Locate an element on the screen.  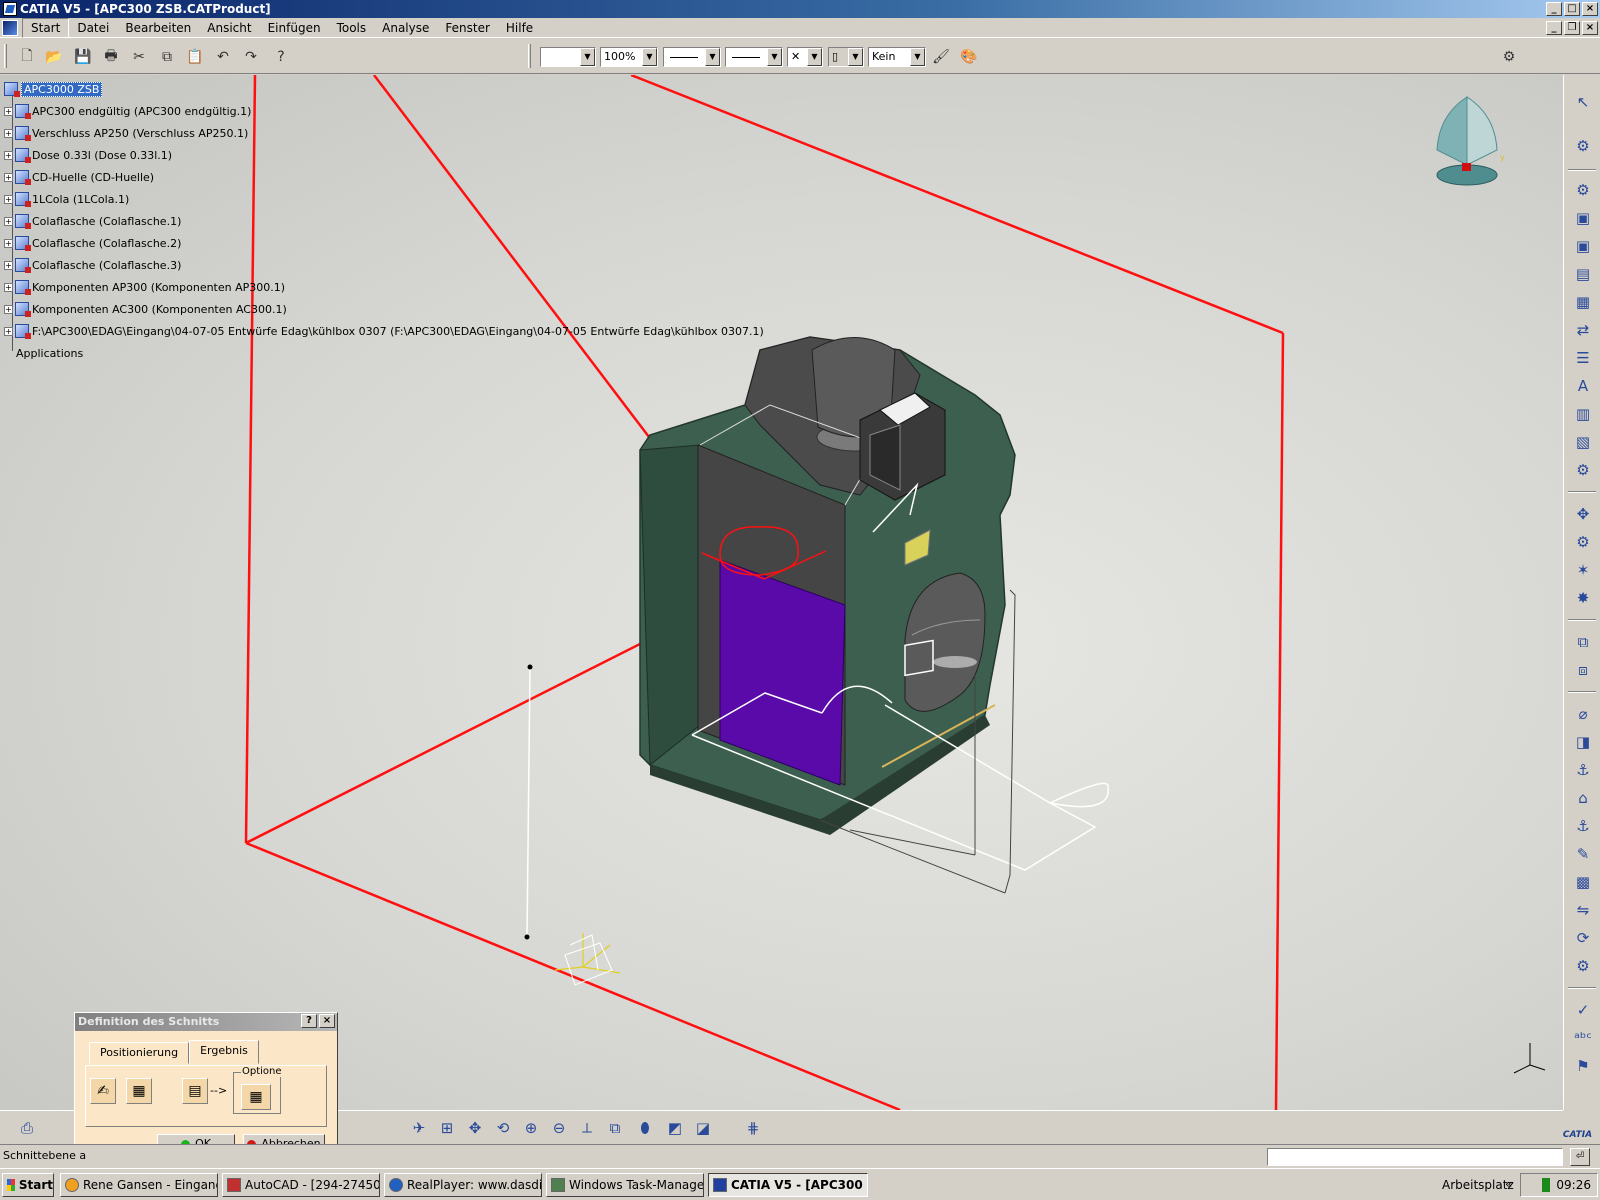
options-grid-icon: ▦ is located at coordinates (256, 1097).